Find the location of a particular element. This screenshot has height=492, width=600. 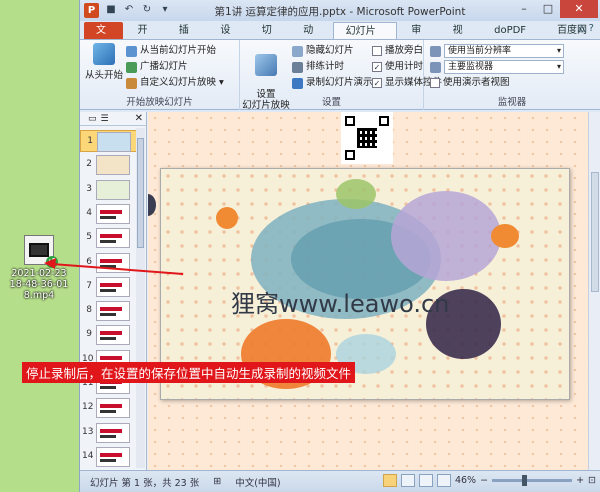

timer-icon is located at coordinates (297, 67).